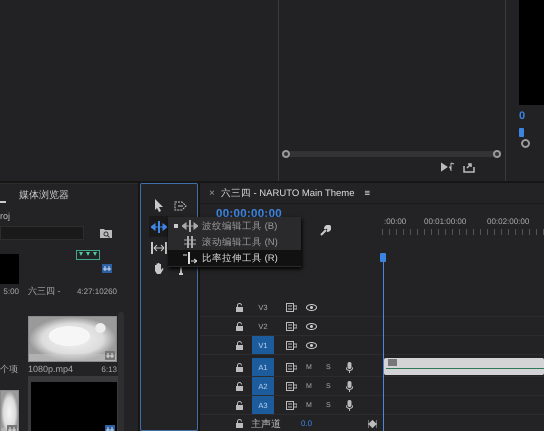 Image resolution: width=544 pixels, height=431 pixels. I want to click on project-path: roj, so click(6, 216).